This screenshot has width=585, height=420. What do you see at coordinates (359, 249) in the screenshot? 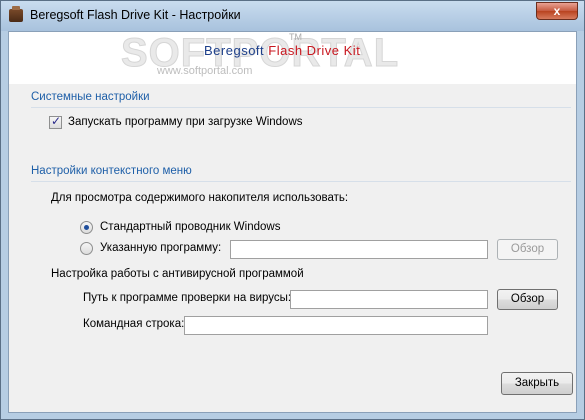
I see `custom-program-field` at bounding box center [359, 249].